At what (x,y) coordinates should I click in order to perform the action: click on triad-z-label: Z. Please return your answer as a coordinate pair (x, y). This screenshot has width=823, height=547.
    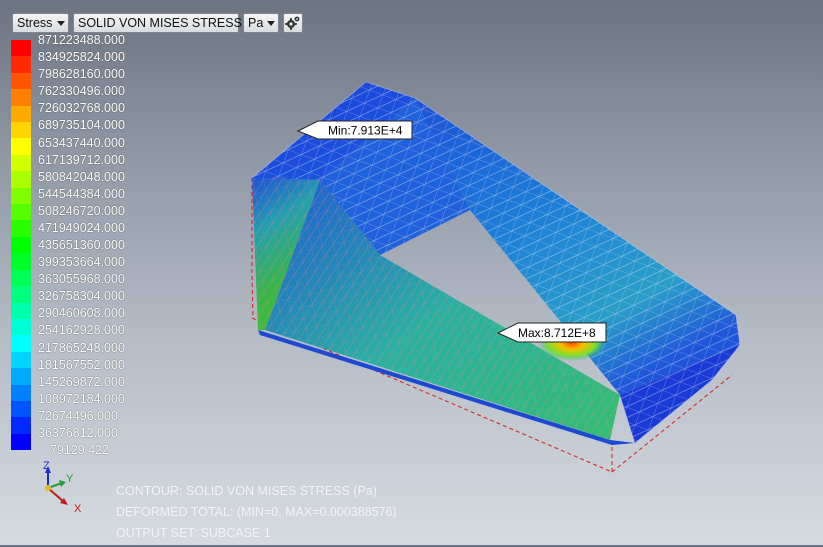
    Looking at the image, I should click on (46, 466).